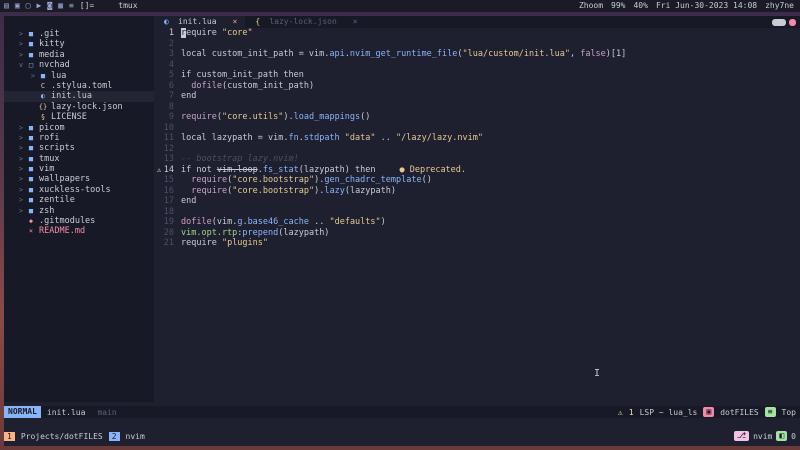 The height and width of the screenshot is (450, 800). Describe the element at coordinates (168, 127) in the screenshot. I see `line-number: 10` at that location.